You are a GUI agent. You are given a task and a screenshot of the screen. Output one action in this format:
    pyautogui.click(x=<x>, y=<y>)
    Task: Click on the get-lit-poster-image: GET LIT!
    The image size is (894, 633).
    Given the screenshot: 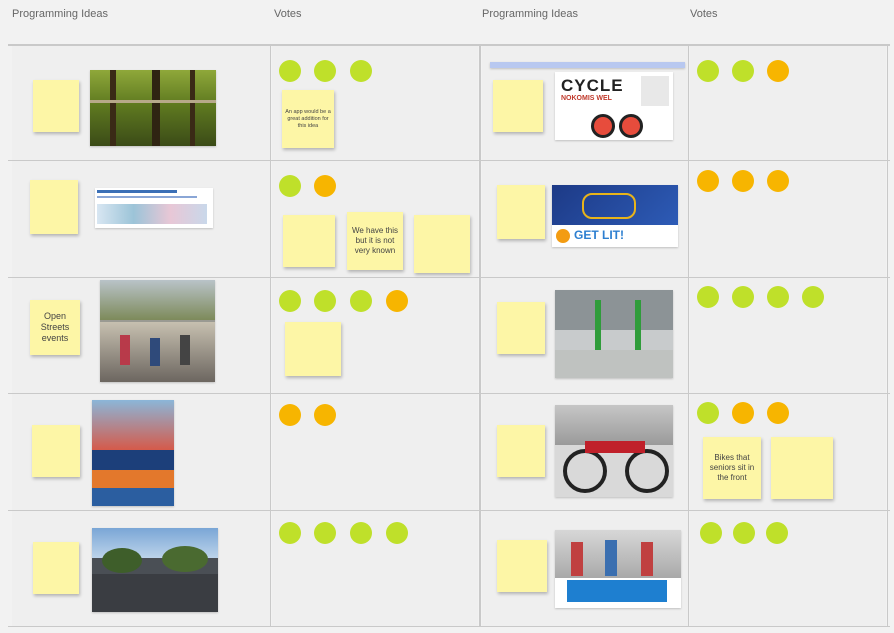 What is the action you would take?
    pyautogui.click(x=615, y=216)
    